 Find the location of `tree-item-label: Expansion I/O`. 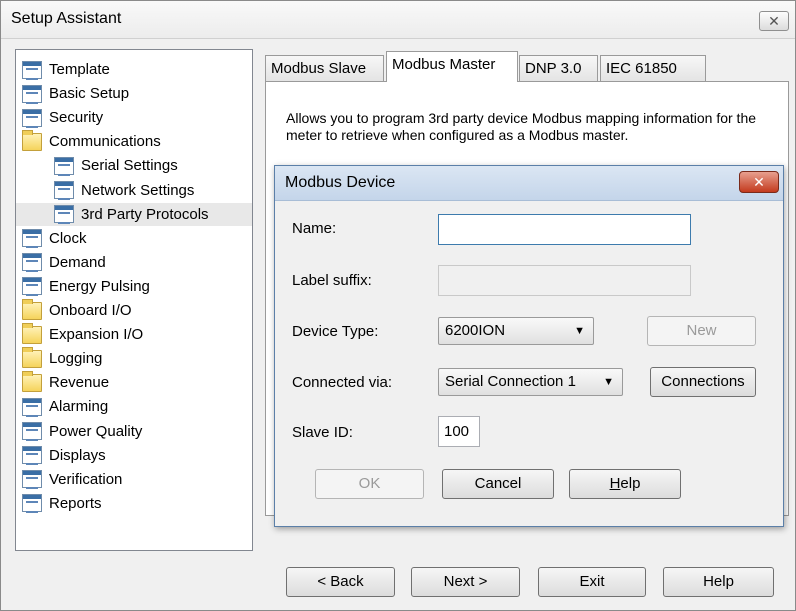

tree-item-label: Expansion I/O is located at coordinates (96, 335).